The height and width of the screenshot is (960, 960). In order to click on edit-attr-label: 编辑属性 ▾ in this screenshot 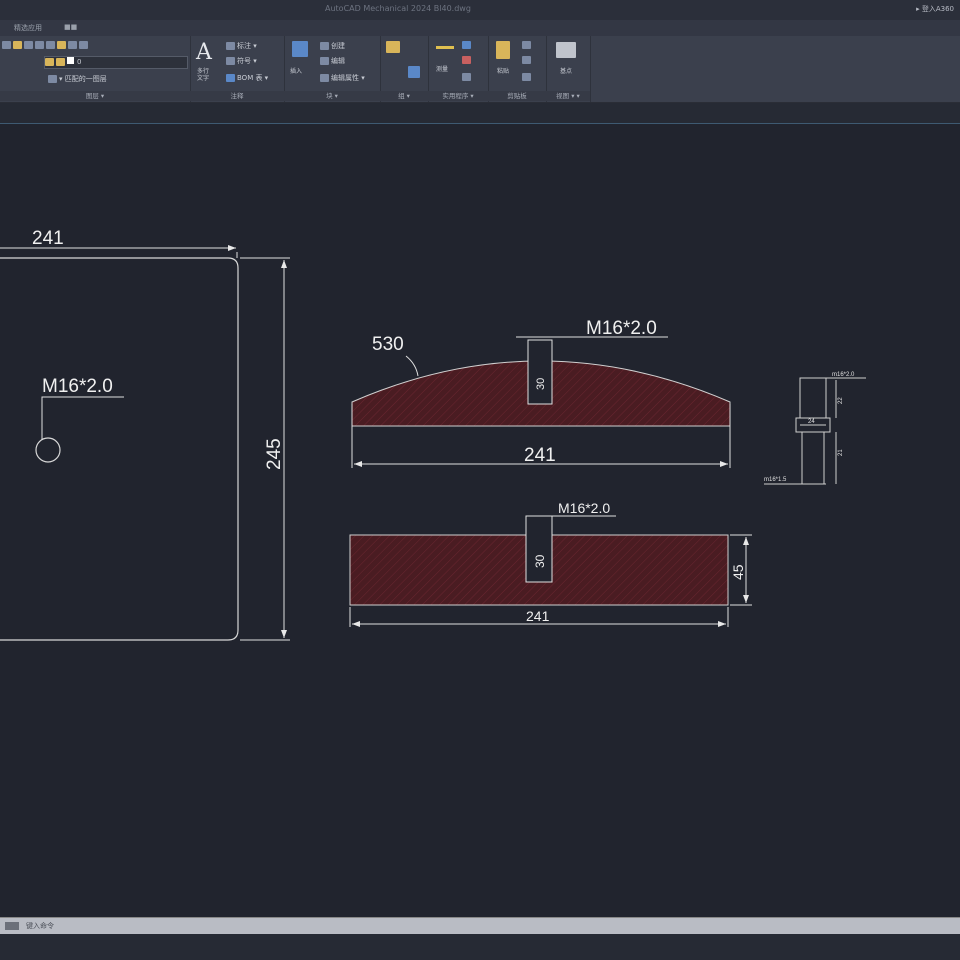, I will do `click(348, 78)`.